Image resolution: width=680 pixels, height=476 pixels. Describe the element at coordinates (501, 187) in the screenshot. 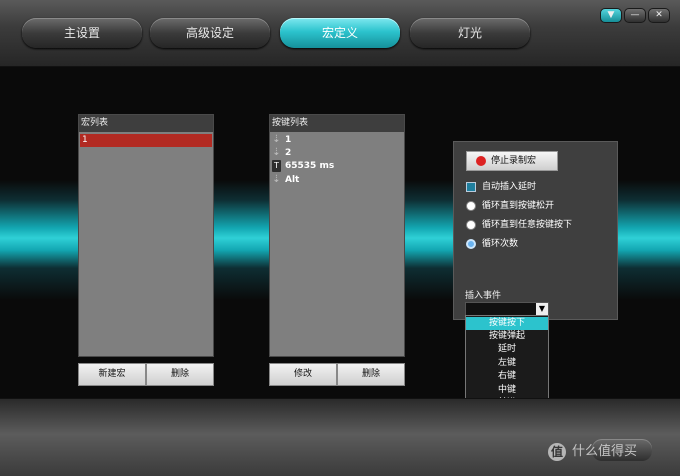

I see `auto-insert-delay-checkbox: 自动插入延时` at that location.